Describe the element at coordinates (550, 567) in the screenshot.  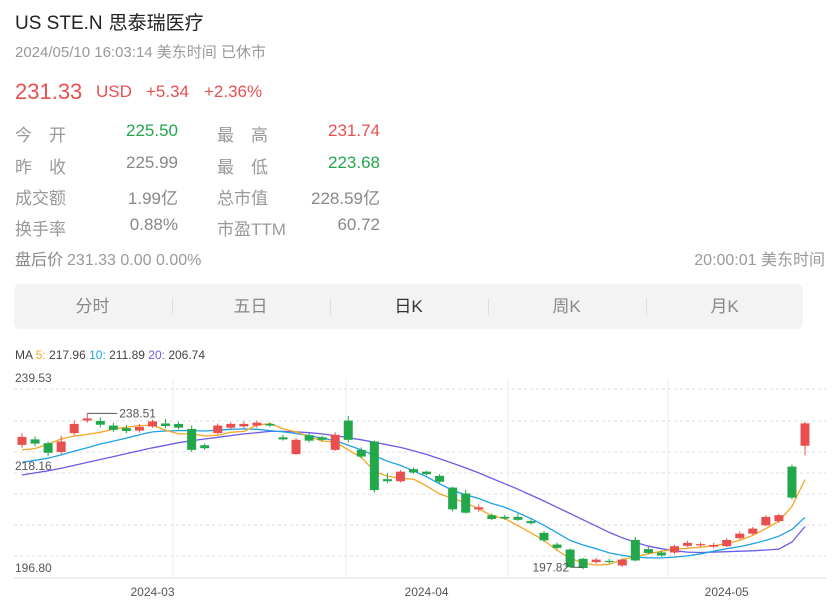
I see `low-annotation: 197.82` at that location.